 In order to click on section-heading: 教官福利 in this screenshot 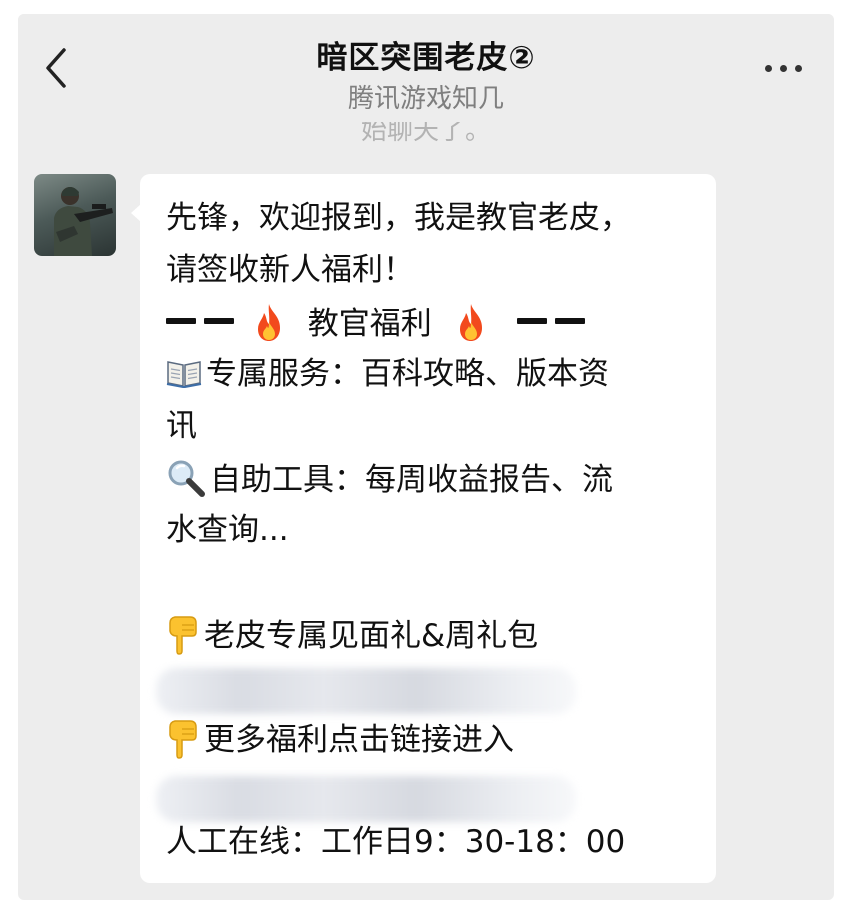, I will do `click(369, 324)`.